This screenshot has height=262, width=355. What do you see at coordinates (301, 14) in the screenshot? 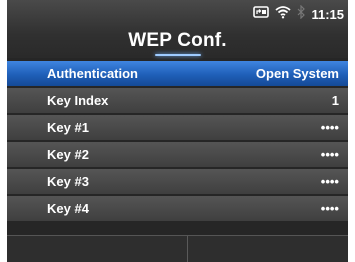
I see `bluetooth-icon` at bounding box center [301, 14].